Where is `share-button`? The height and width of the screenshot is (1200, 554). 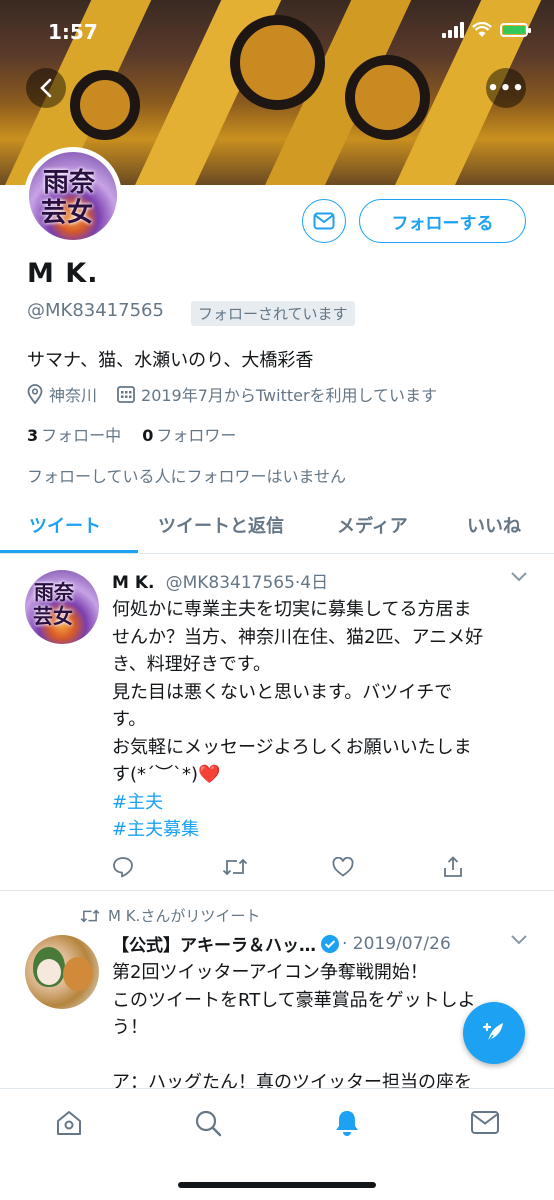
share-button is located at coordinates (497, 867).